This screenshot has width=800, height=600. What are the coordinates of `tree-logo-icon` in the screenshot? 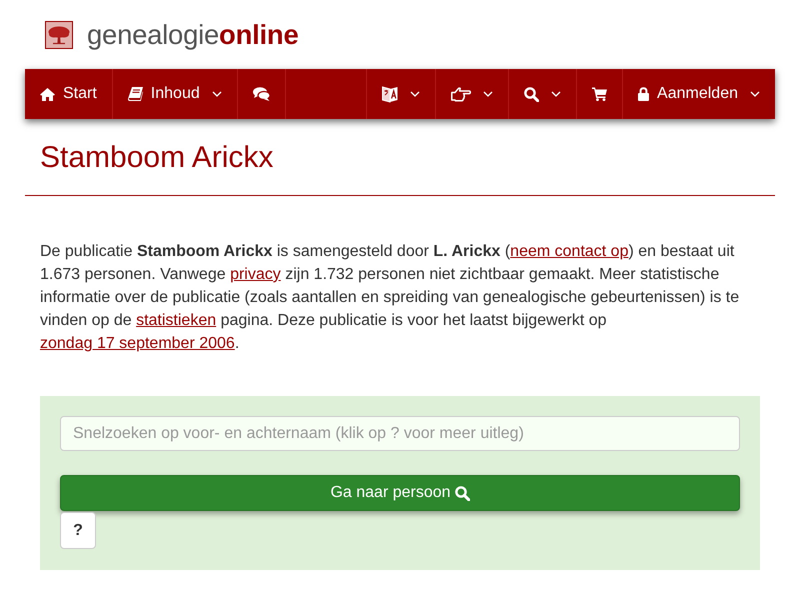 It's located at (59, 34).